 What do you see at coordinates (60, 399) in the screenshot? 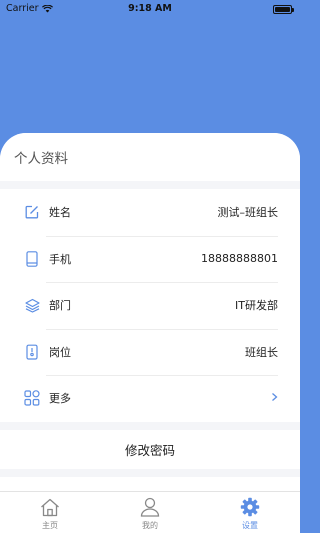
I see `row-label: 更多` at bounding box center [60, 399].